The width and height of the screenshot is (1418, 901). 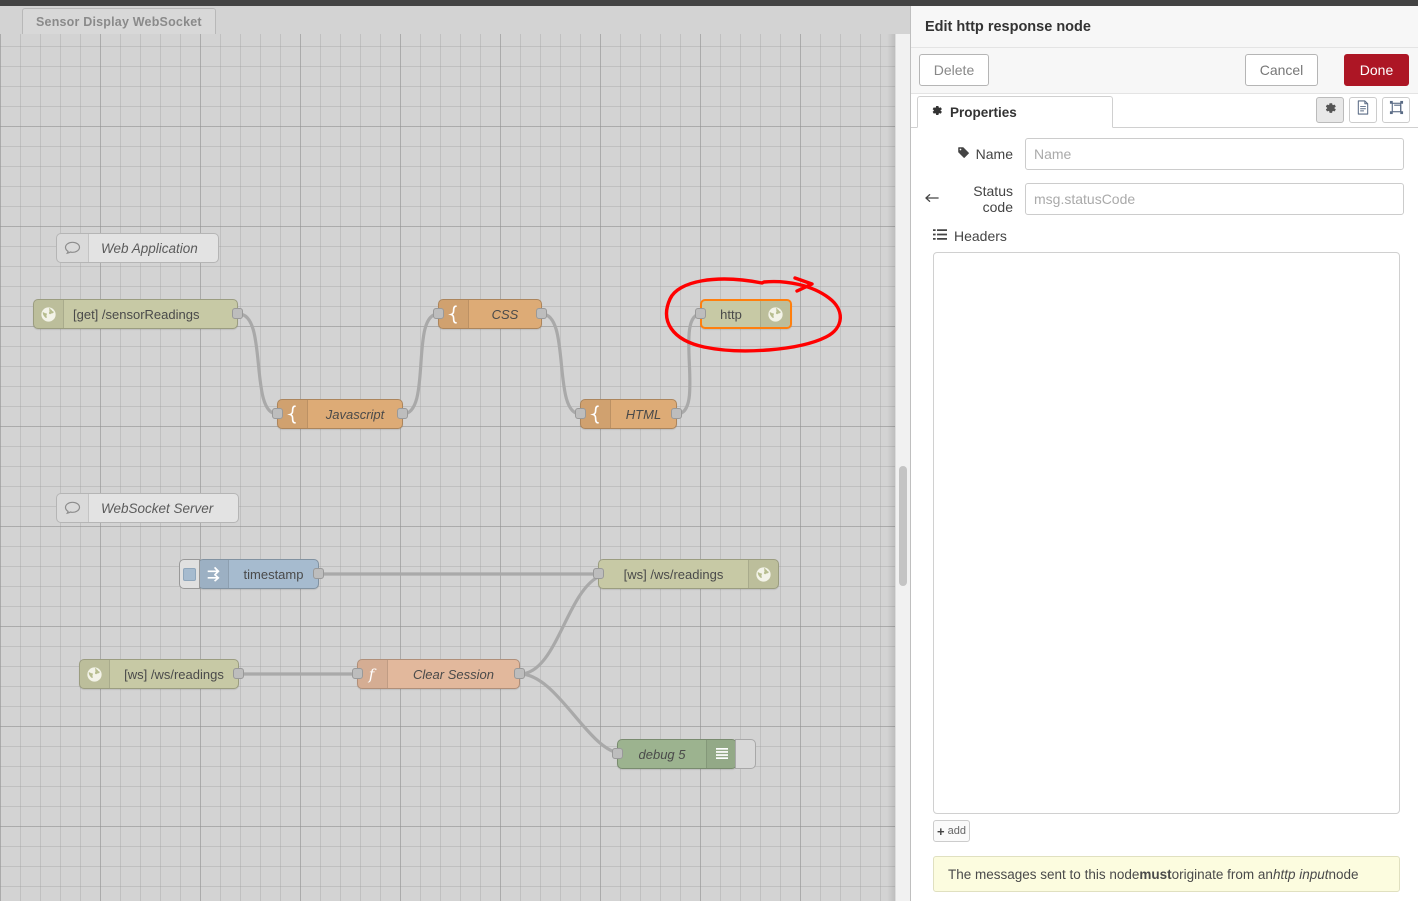 What do you see at coordinates (891, 467) in the screenshot?
I see `canvas-right-shadow` at bounding box center [891, 467].